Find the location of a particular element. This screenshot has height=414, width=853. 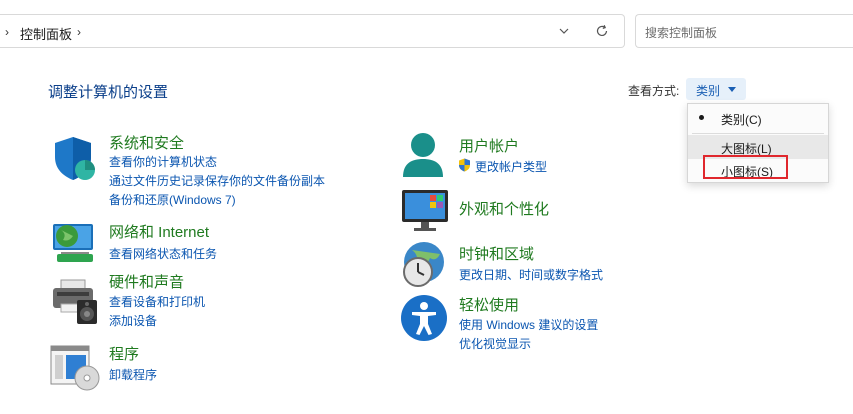

view-by-label: 查看方式: is located at coordinates (654, 91).